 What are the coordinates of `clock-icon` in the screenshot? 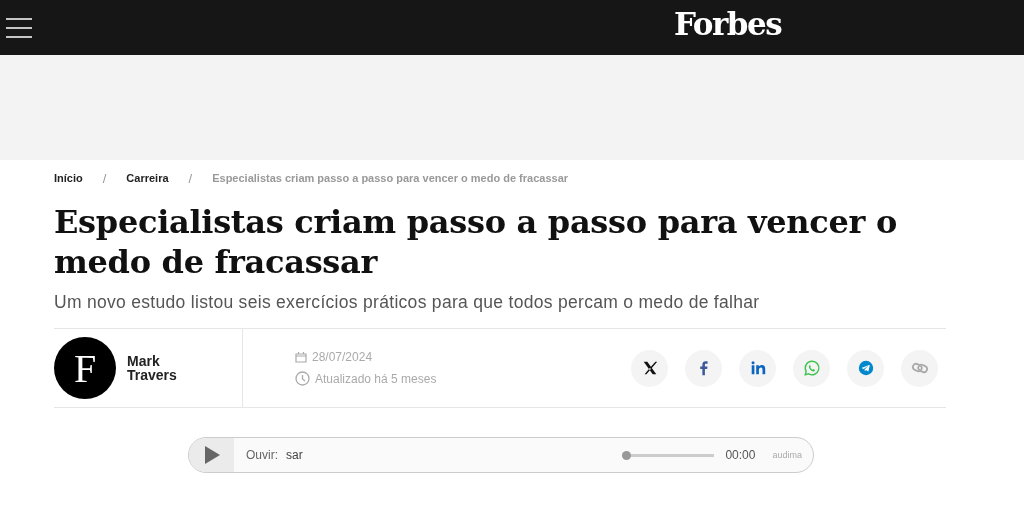 It's located at (302, 378).